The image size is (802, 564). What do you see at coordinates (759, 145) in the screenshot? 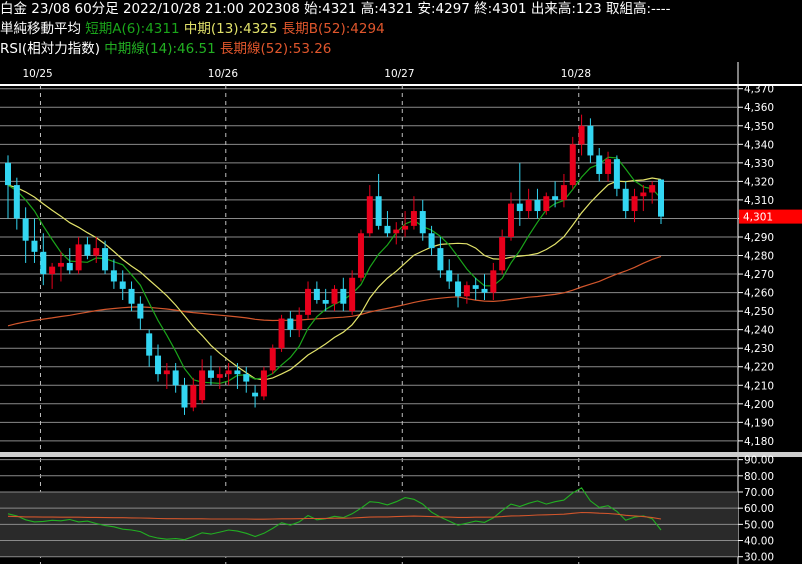
I see `price-tick-label: 4,340` at bounding box center [759, 145].